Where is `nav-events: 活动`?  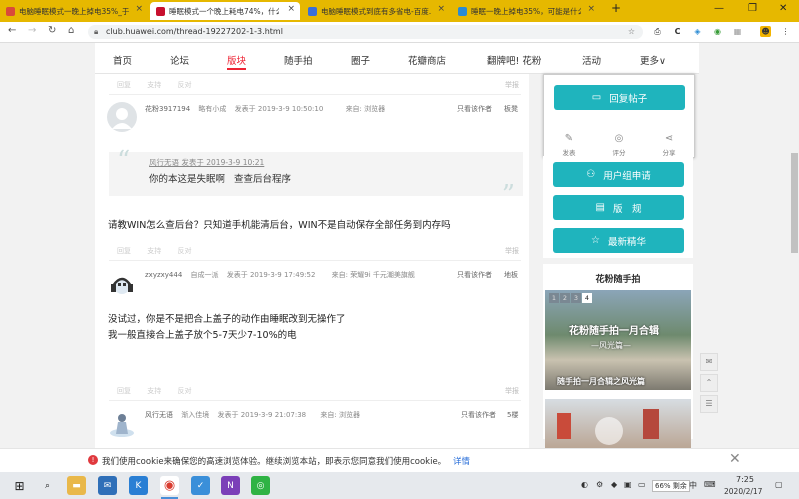
nav-events: 活动 is located at coordinates (591, 60).